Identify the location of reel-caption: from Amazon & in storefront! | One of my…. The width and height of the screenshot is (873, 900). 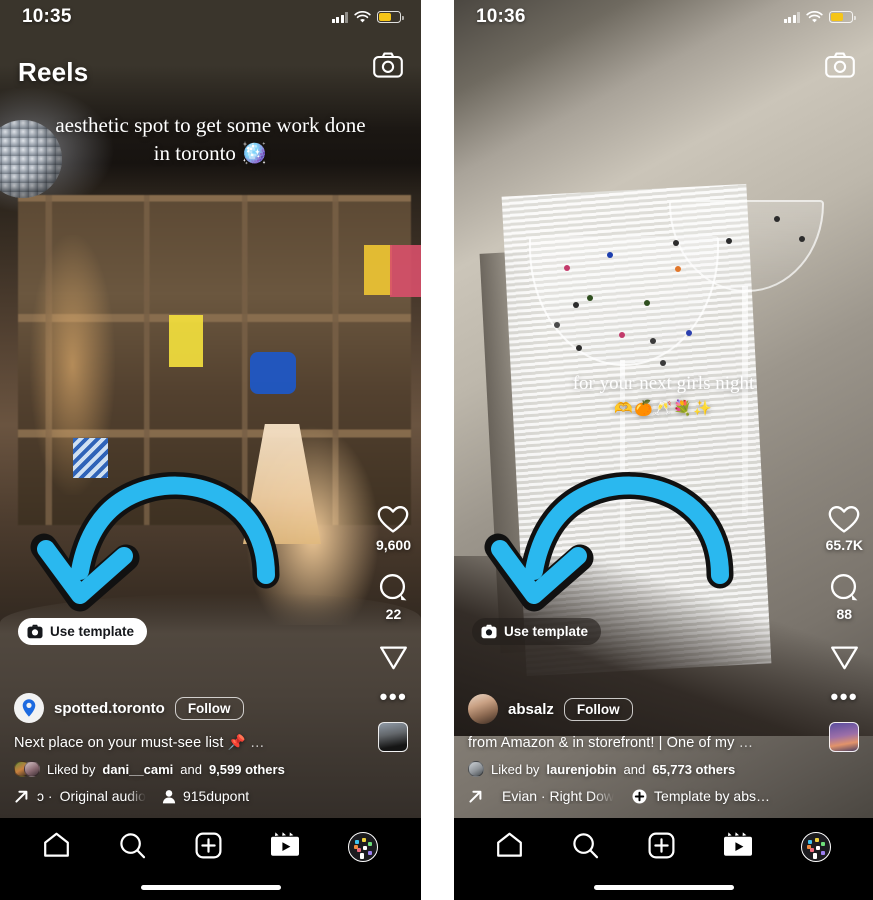
(638, 743).